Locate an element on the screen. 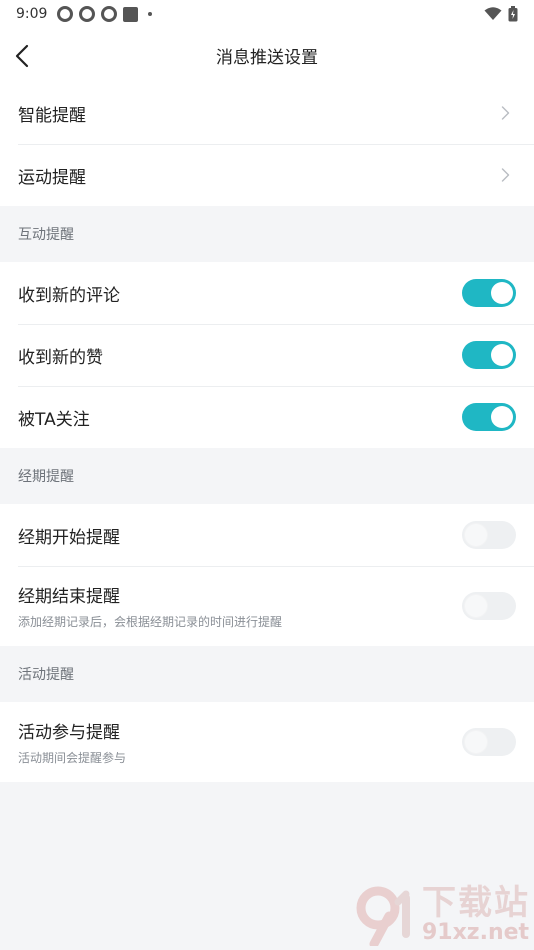 The image size is (534, 950). watermark-logo-icon is located at coordinates (383, 916).